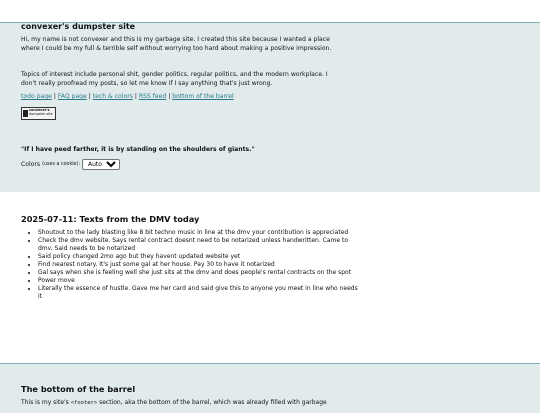  Describe the element at coordinates (152, 96) in the screenshot. I see `rss-feed-link: RSS feed` at that location.